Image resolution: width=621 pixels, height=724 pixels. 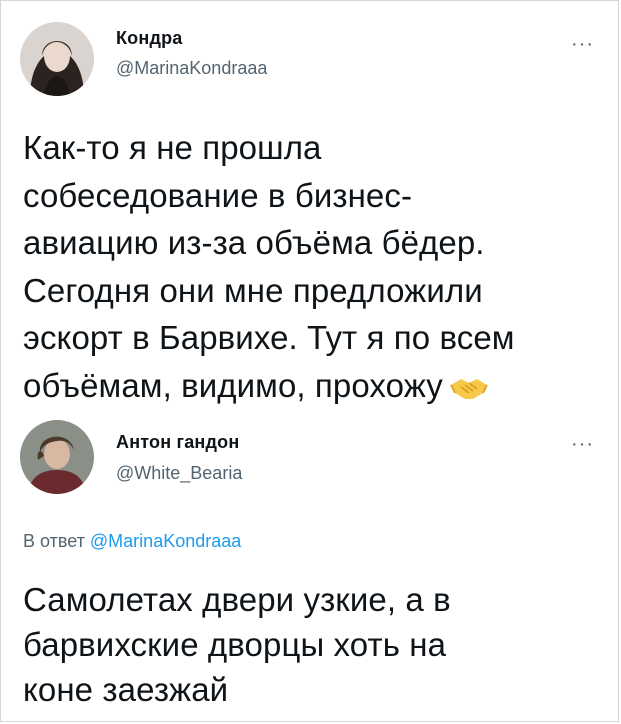 I want to click on tweet-text-line: собеседование в бизнес-, so click(x=218, y=195).